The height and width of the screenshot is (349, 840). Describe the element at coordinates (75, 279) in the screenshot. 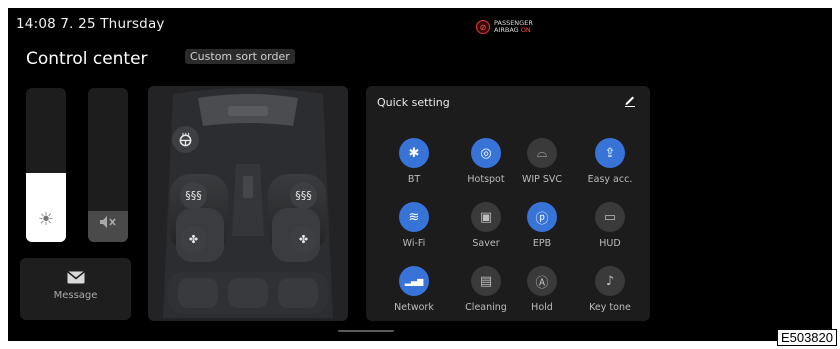

I see `envelope-icon` at that location.